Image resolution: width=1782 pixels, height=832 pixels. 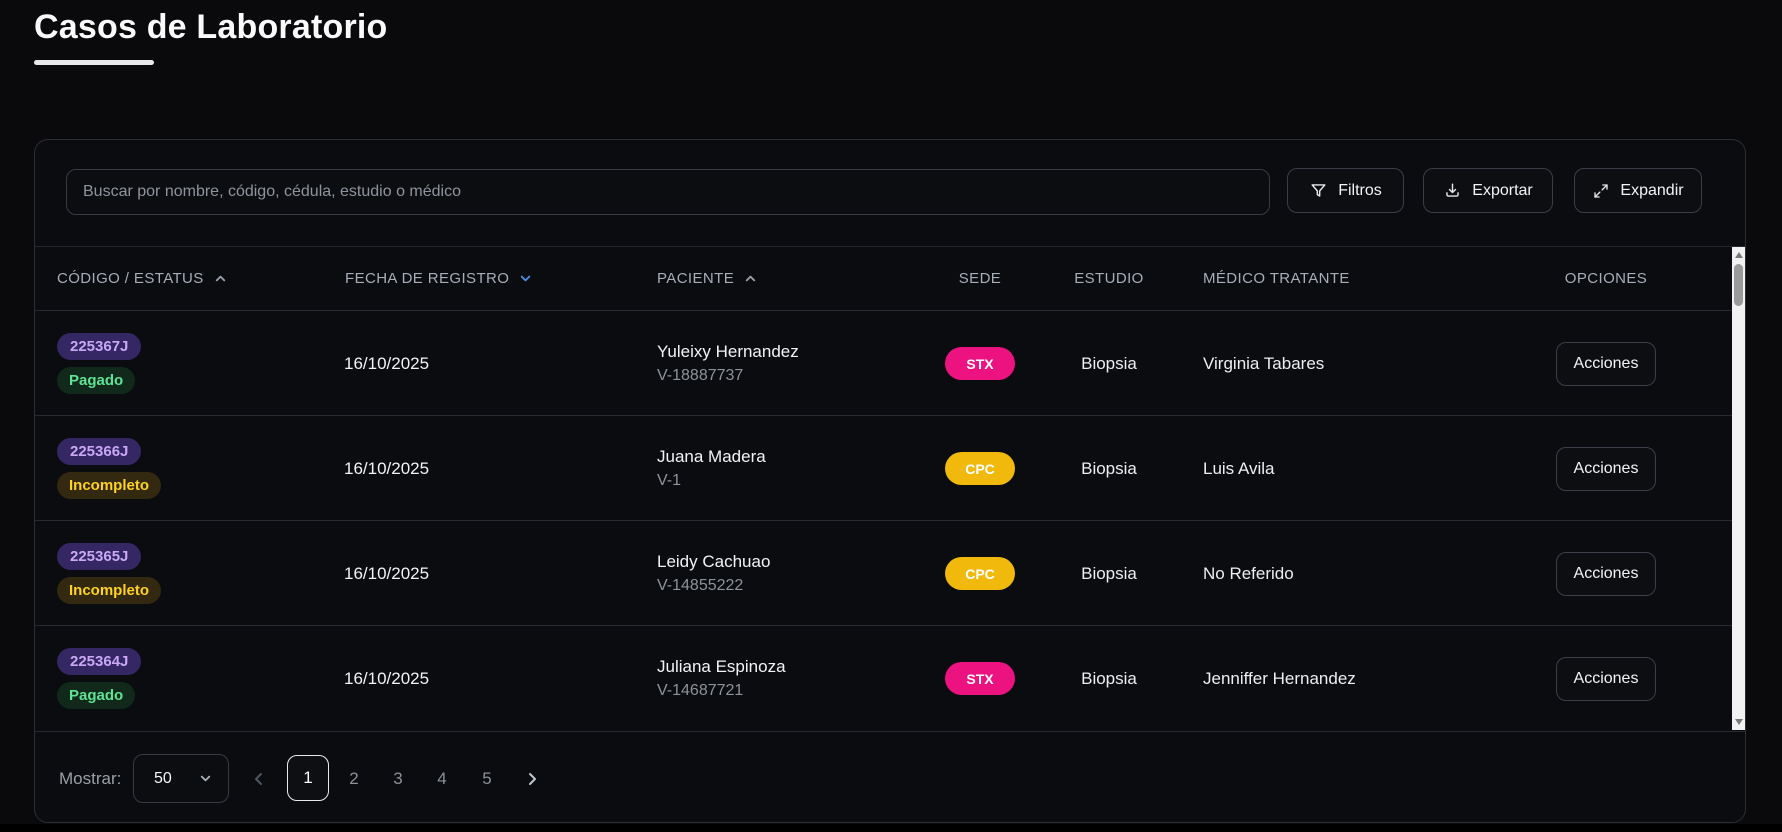 What do you see at coordinates (696, 278) in the screenshot?
I see `column-label: PACIENTE` at bounding box center [696, 278].